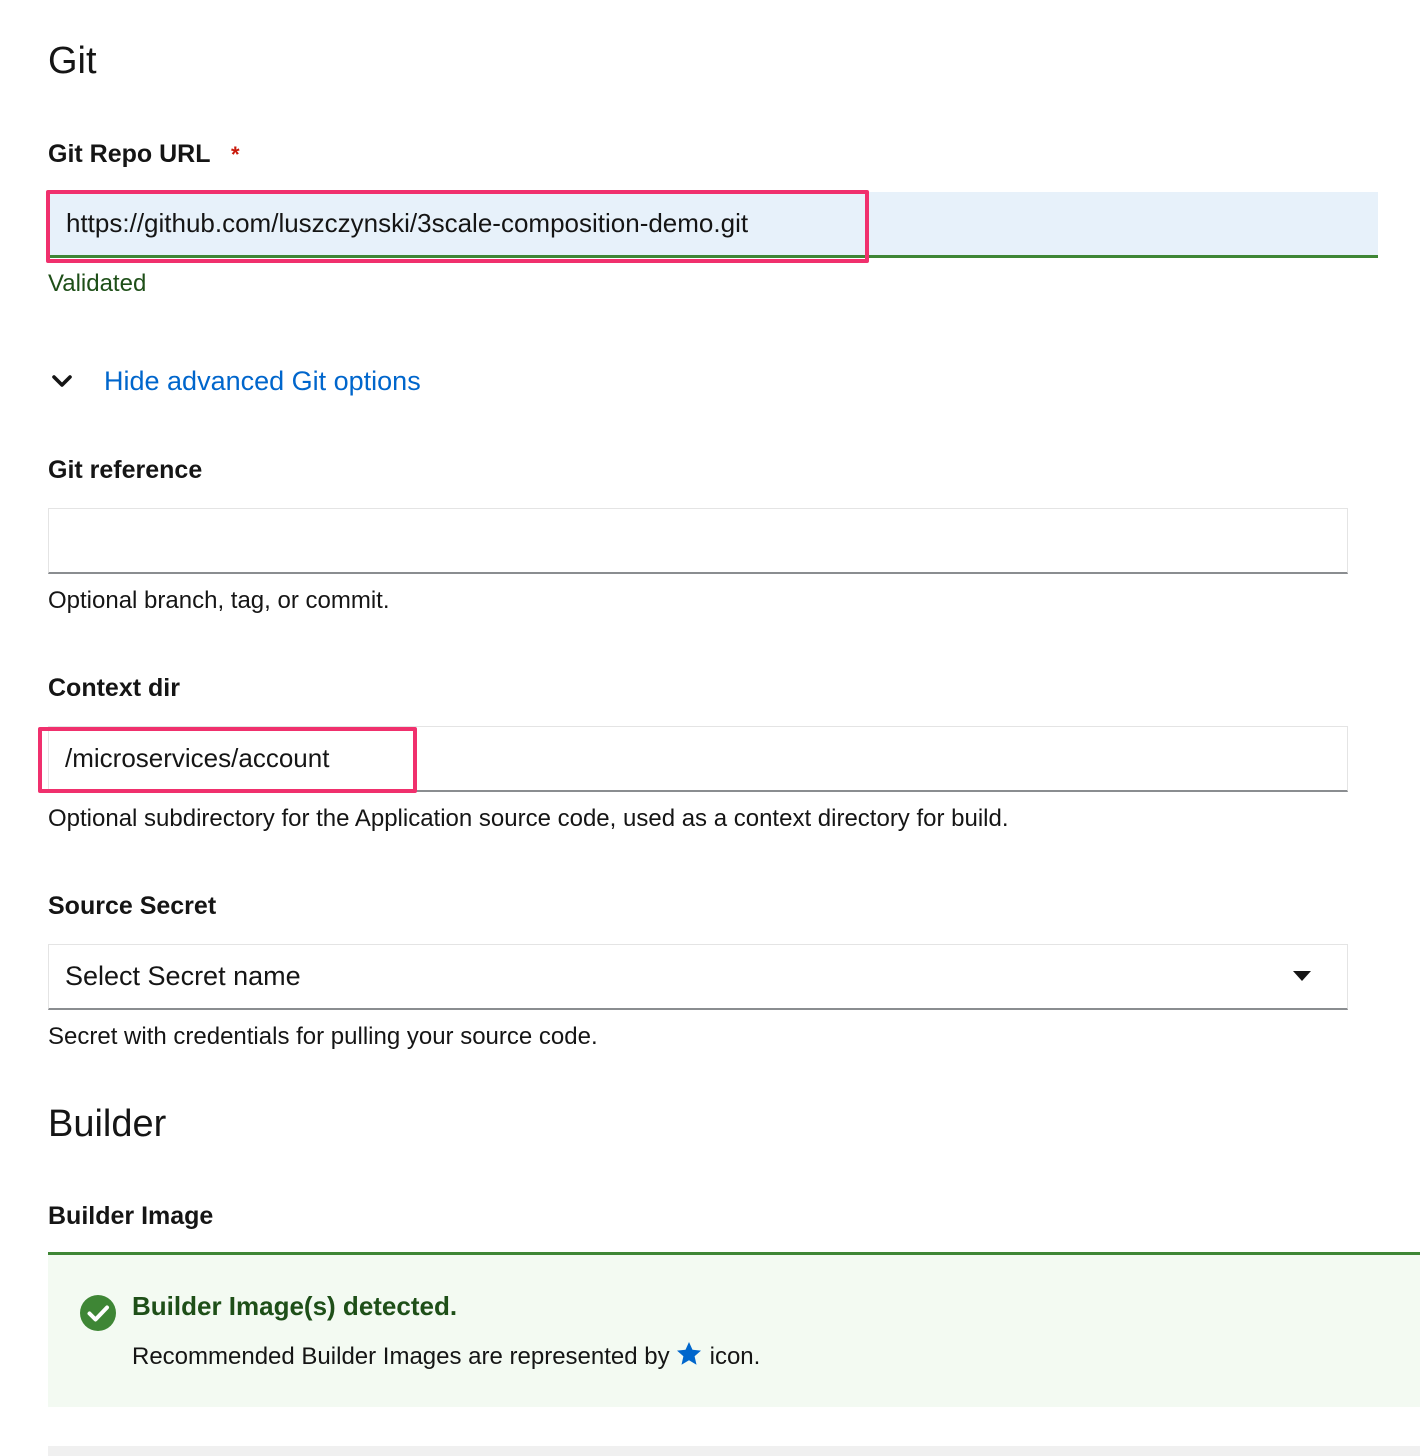  Describe the element at coordinates (295, 1306) in the screenshot. I see `alert-title: Builder Image(s) detected.` at that location.